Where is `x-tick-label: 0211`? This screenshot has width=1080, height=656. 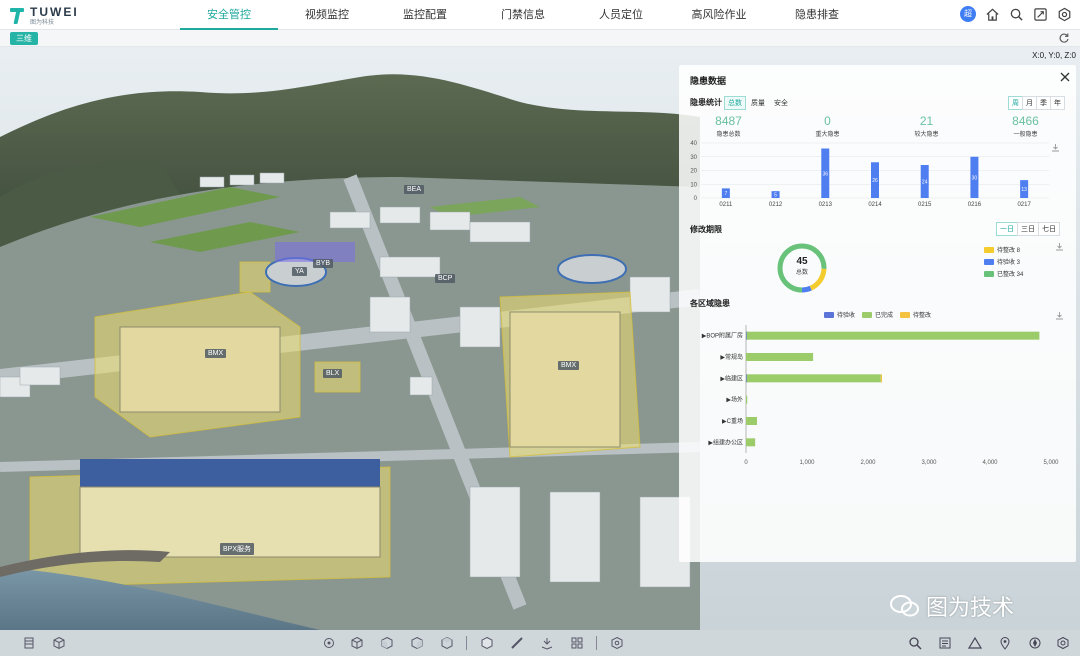 x-tick-label: 0211 is located at coordinates (726, 205).